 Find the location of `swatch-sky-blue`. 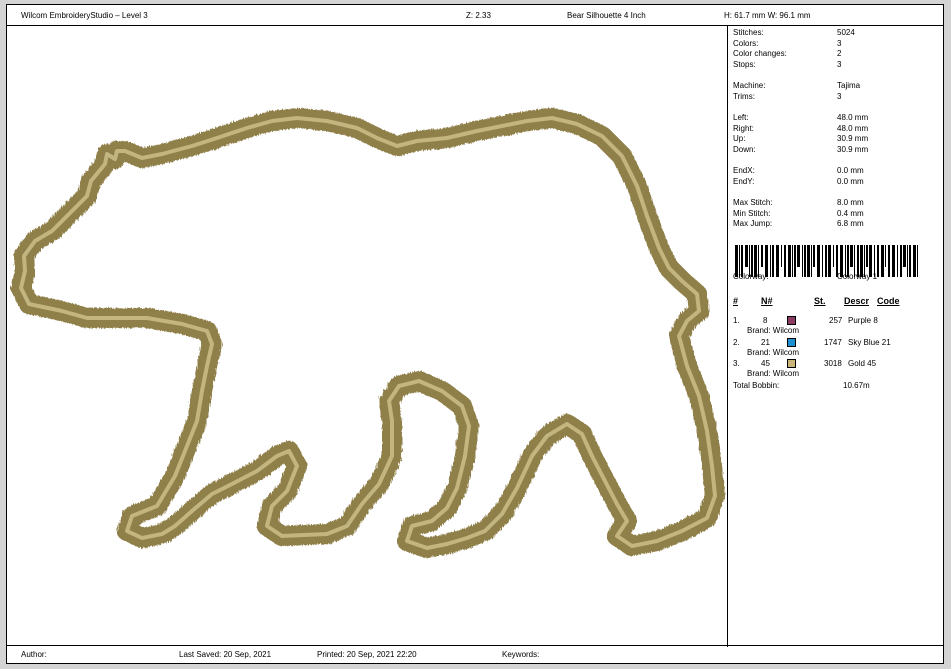

swatch-sky-blue is located at coordinates (791, 342).